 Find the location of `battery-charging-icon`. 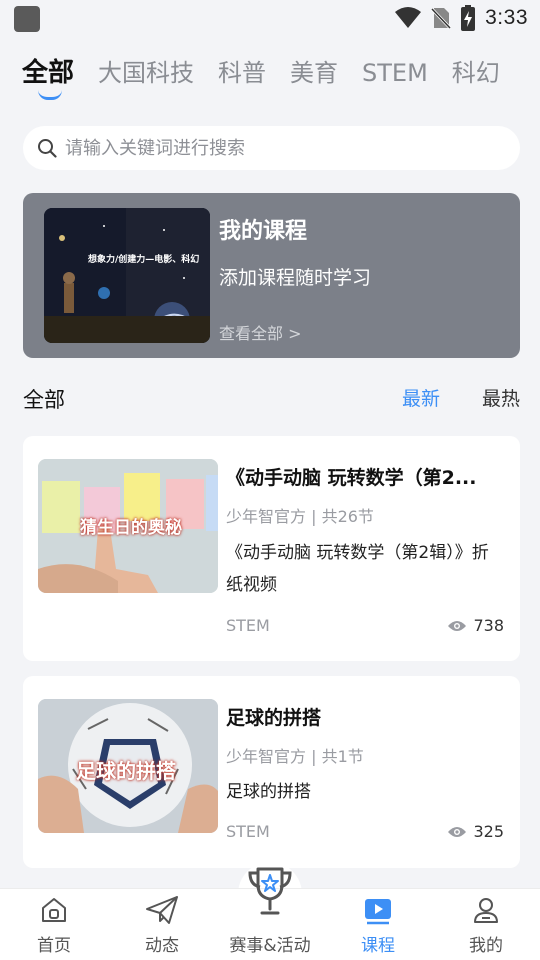

battery-charging-icon is located at coordinates (468, 18).